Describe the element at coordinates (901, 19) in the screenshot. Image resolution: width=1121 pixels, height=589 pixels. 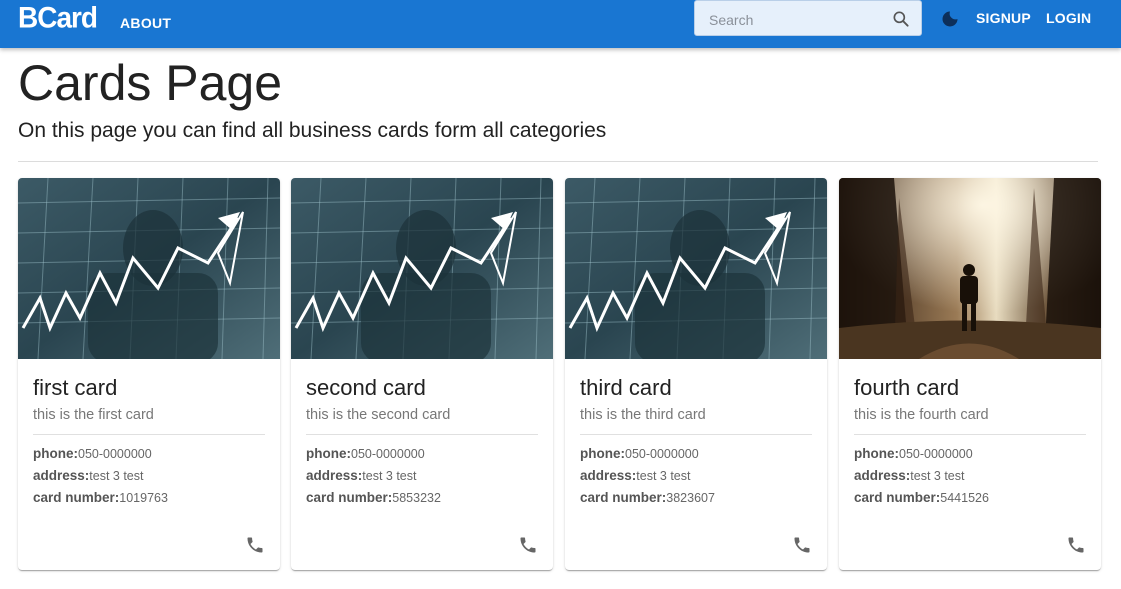
I see `search-icon` at that location.